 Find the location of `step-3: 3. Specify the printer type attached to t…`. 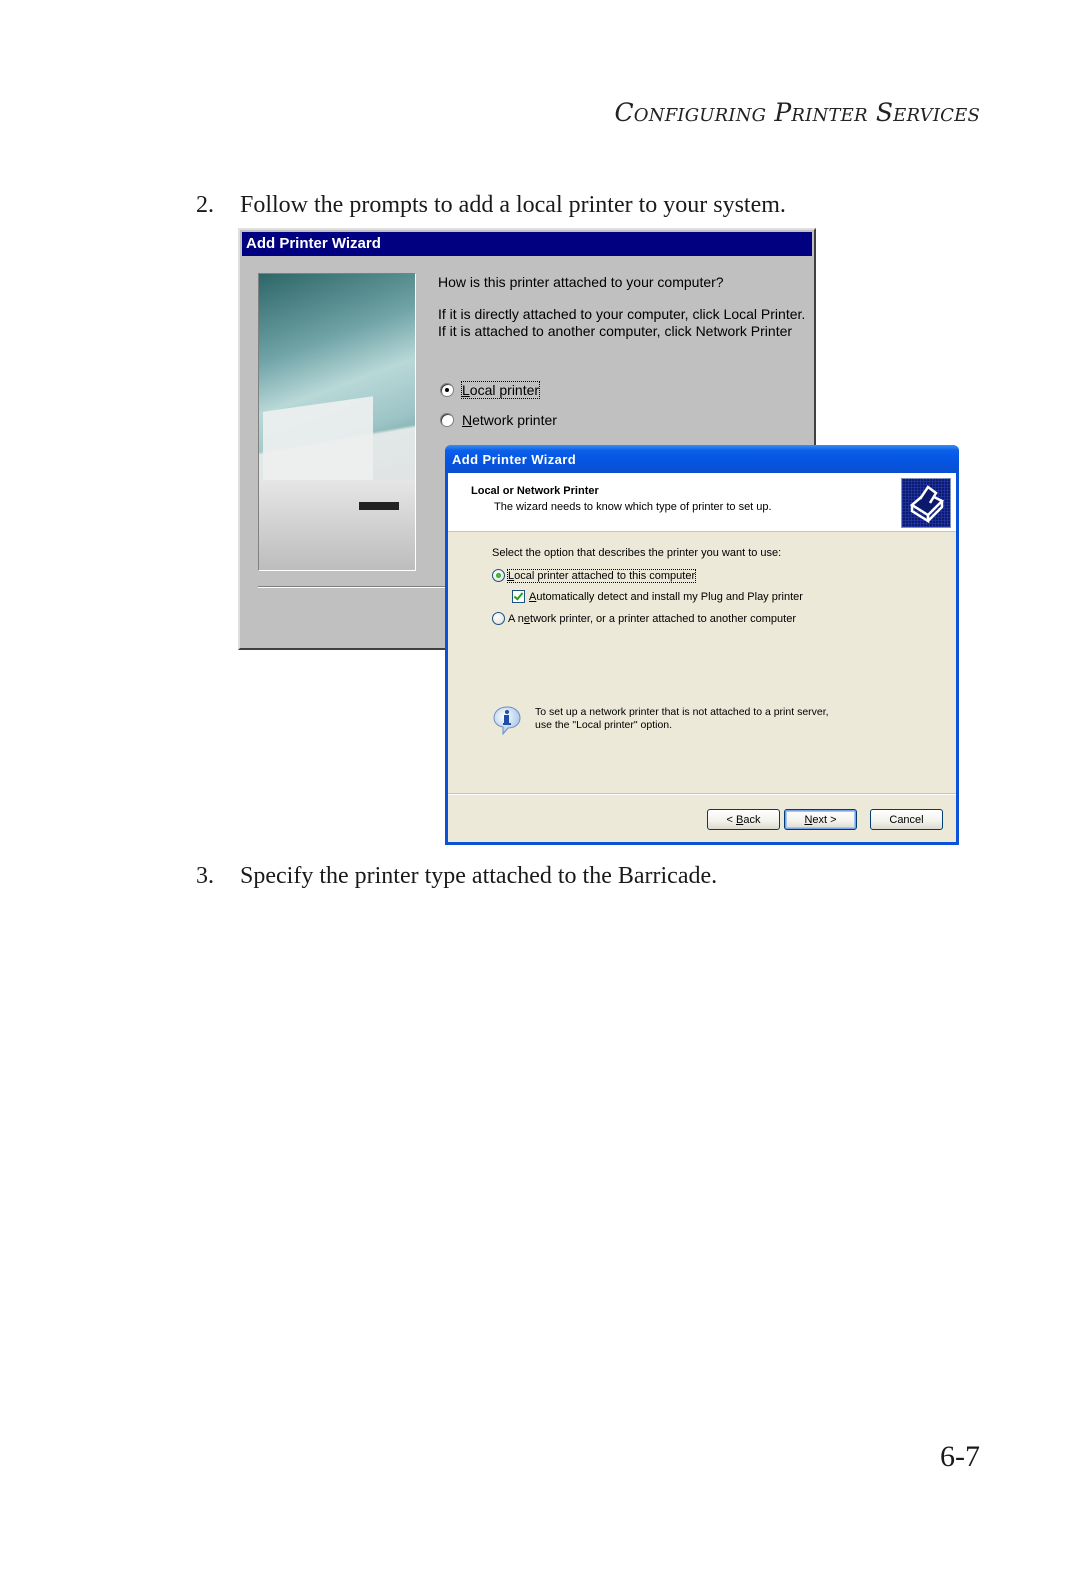

step-3: 3. Specify the printer type attached to t… is located at coordinates (456, 876).